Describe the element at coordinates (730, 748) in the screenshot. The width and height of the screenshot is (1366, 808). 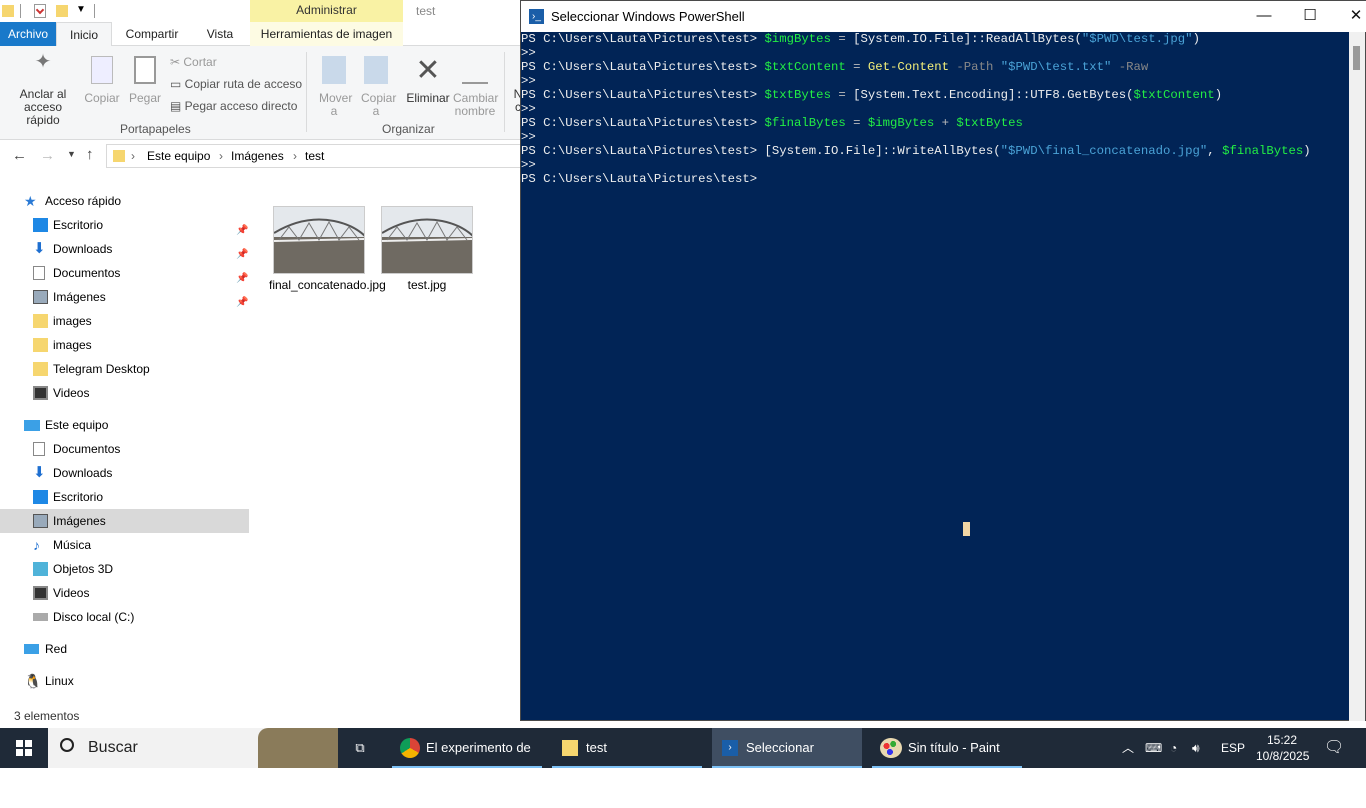
I see `powershell-icon: ›` at that location.